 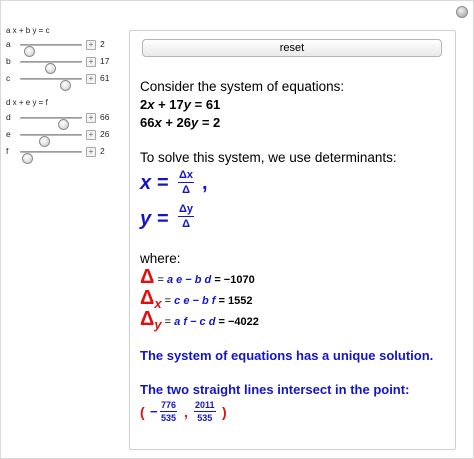 What do you see at coordinates (186, 175) in the screenshot?
I see `x-formula-numerator: Δx` at bounding box center [186, 175].